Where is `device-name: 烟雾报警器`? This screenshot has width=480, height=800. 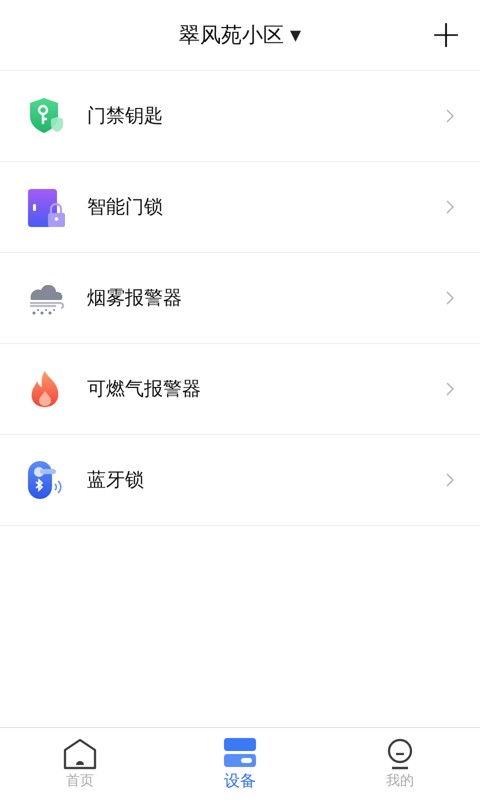 device-name: 烟雾报警器 is located at coordinates (135, 298).